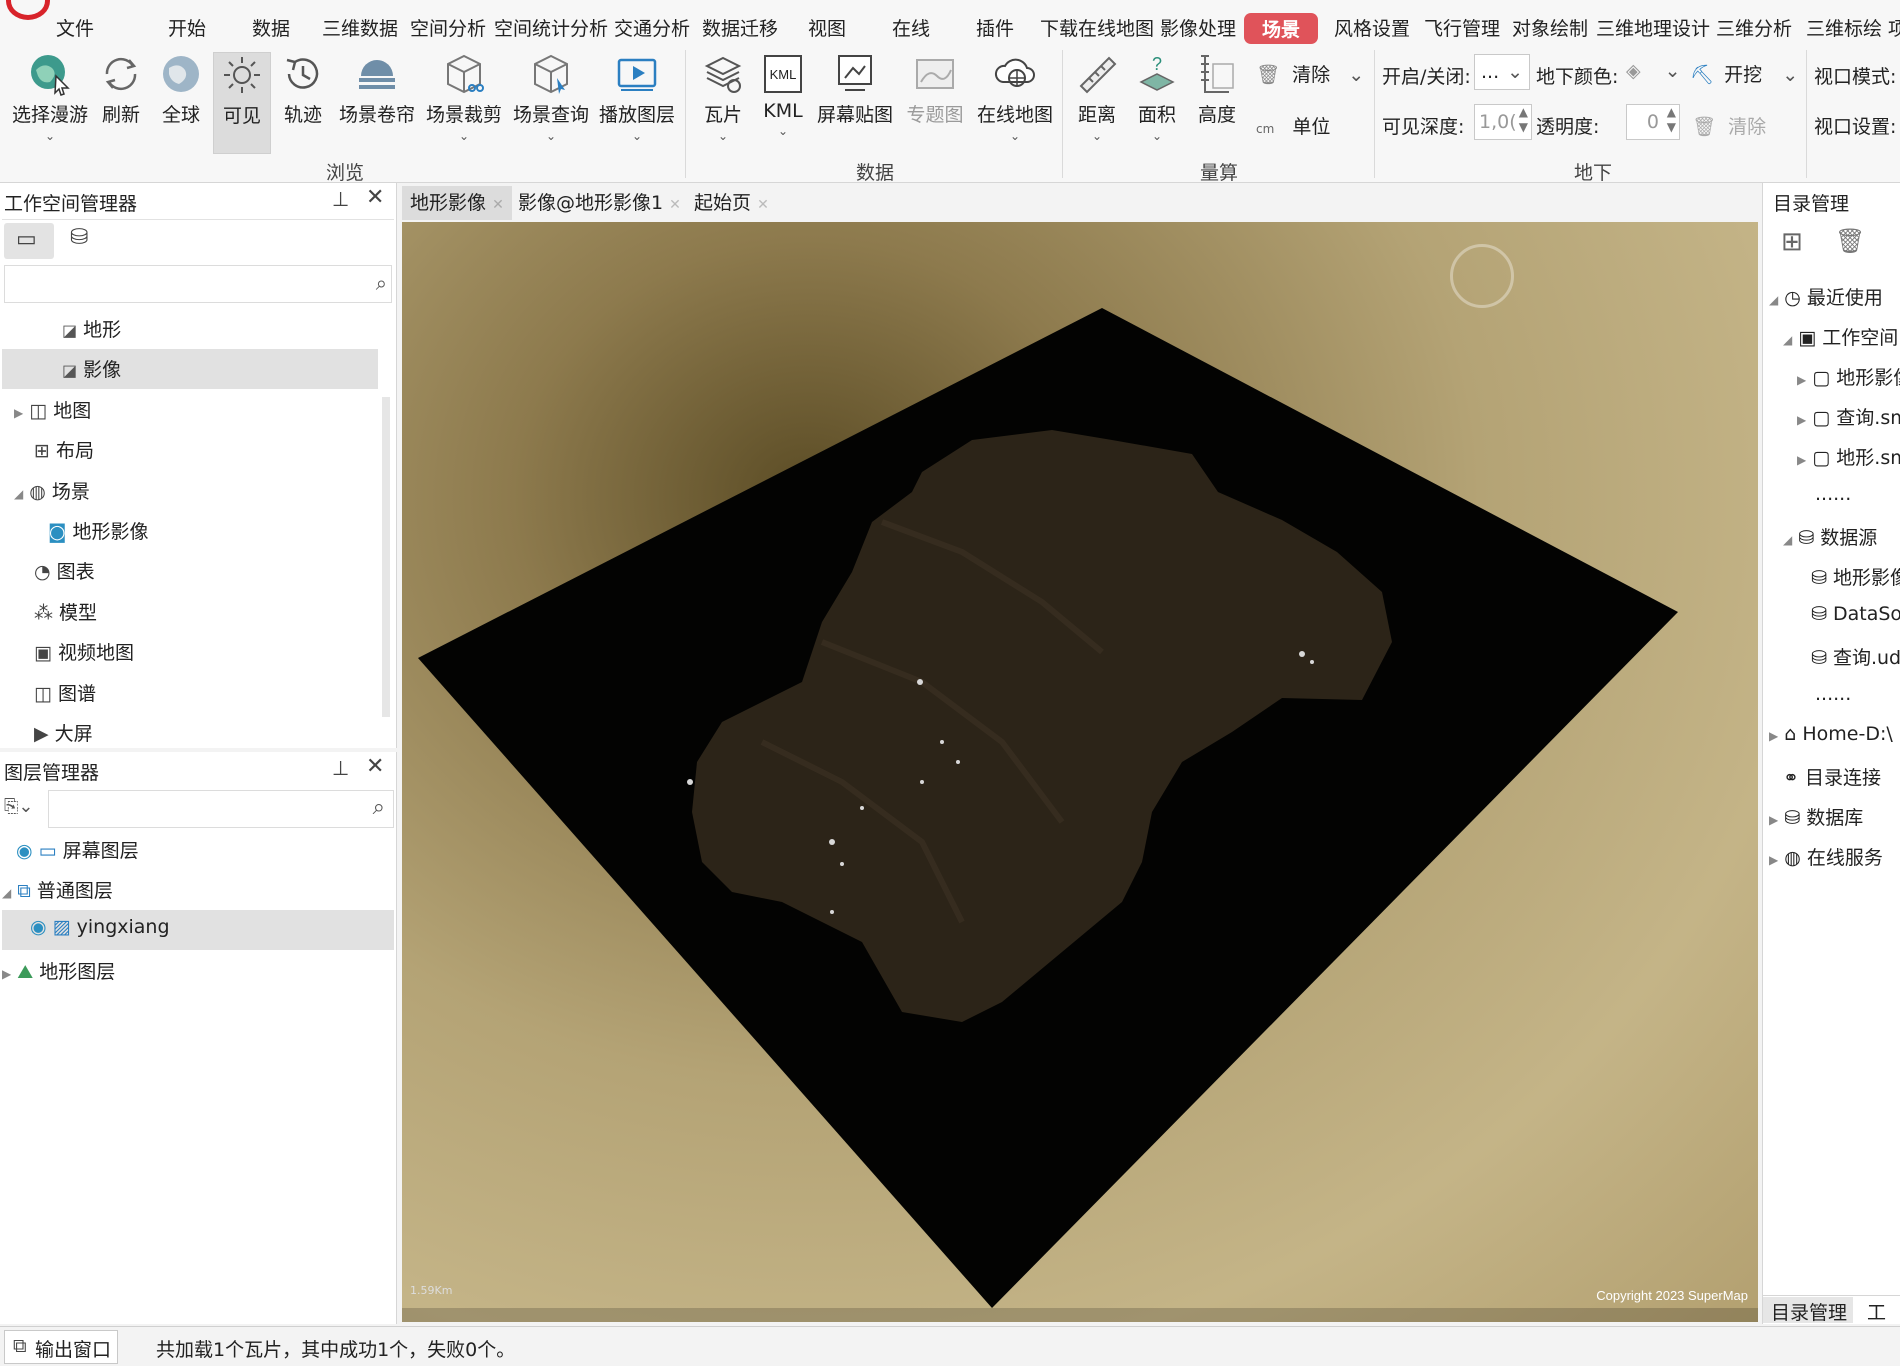 The height and width of the screenshot is (1366, 1900). I want to click on layer-item-screen: ◉ ▭ 屏幕图层, so click(77, 849).